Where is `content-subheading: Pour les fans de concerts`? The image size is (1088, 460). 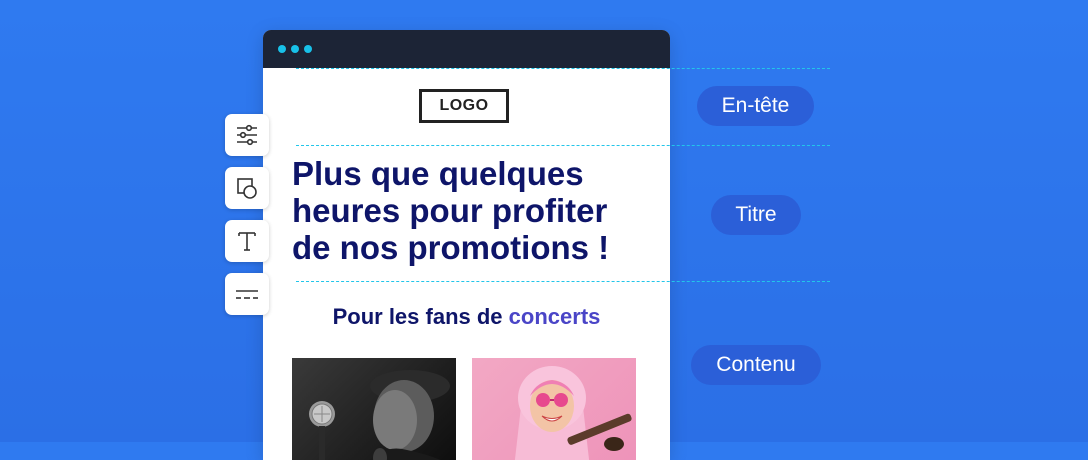 content-subheading: Pour les fans de concerts is located at coordinates (466, 317).